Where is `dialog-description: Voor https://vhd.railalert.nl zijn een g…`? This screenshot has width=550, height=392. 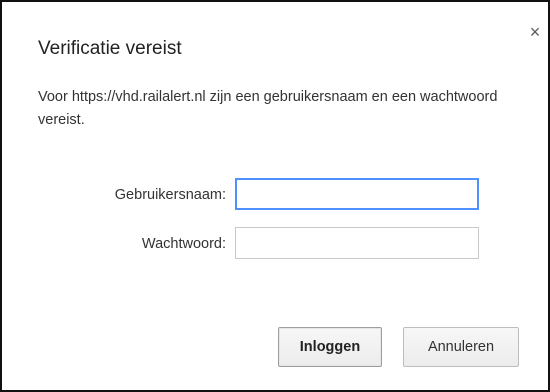
dialog-description: Voor https://vhd.railalert.nl zijn een g… is located at coordinates (268, 108).